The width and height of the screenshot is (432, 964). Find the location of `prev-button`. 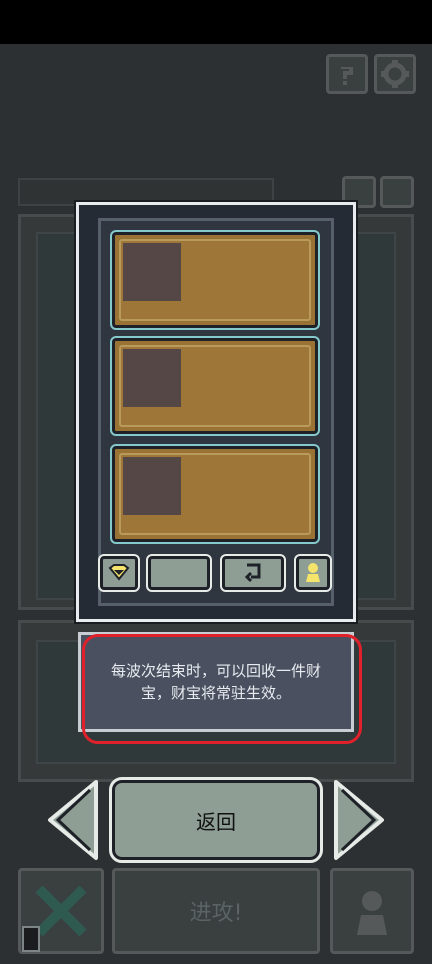

prev-button is located at coordinates (72, 820).